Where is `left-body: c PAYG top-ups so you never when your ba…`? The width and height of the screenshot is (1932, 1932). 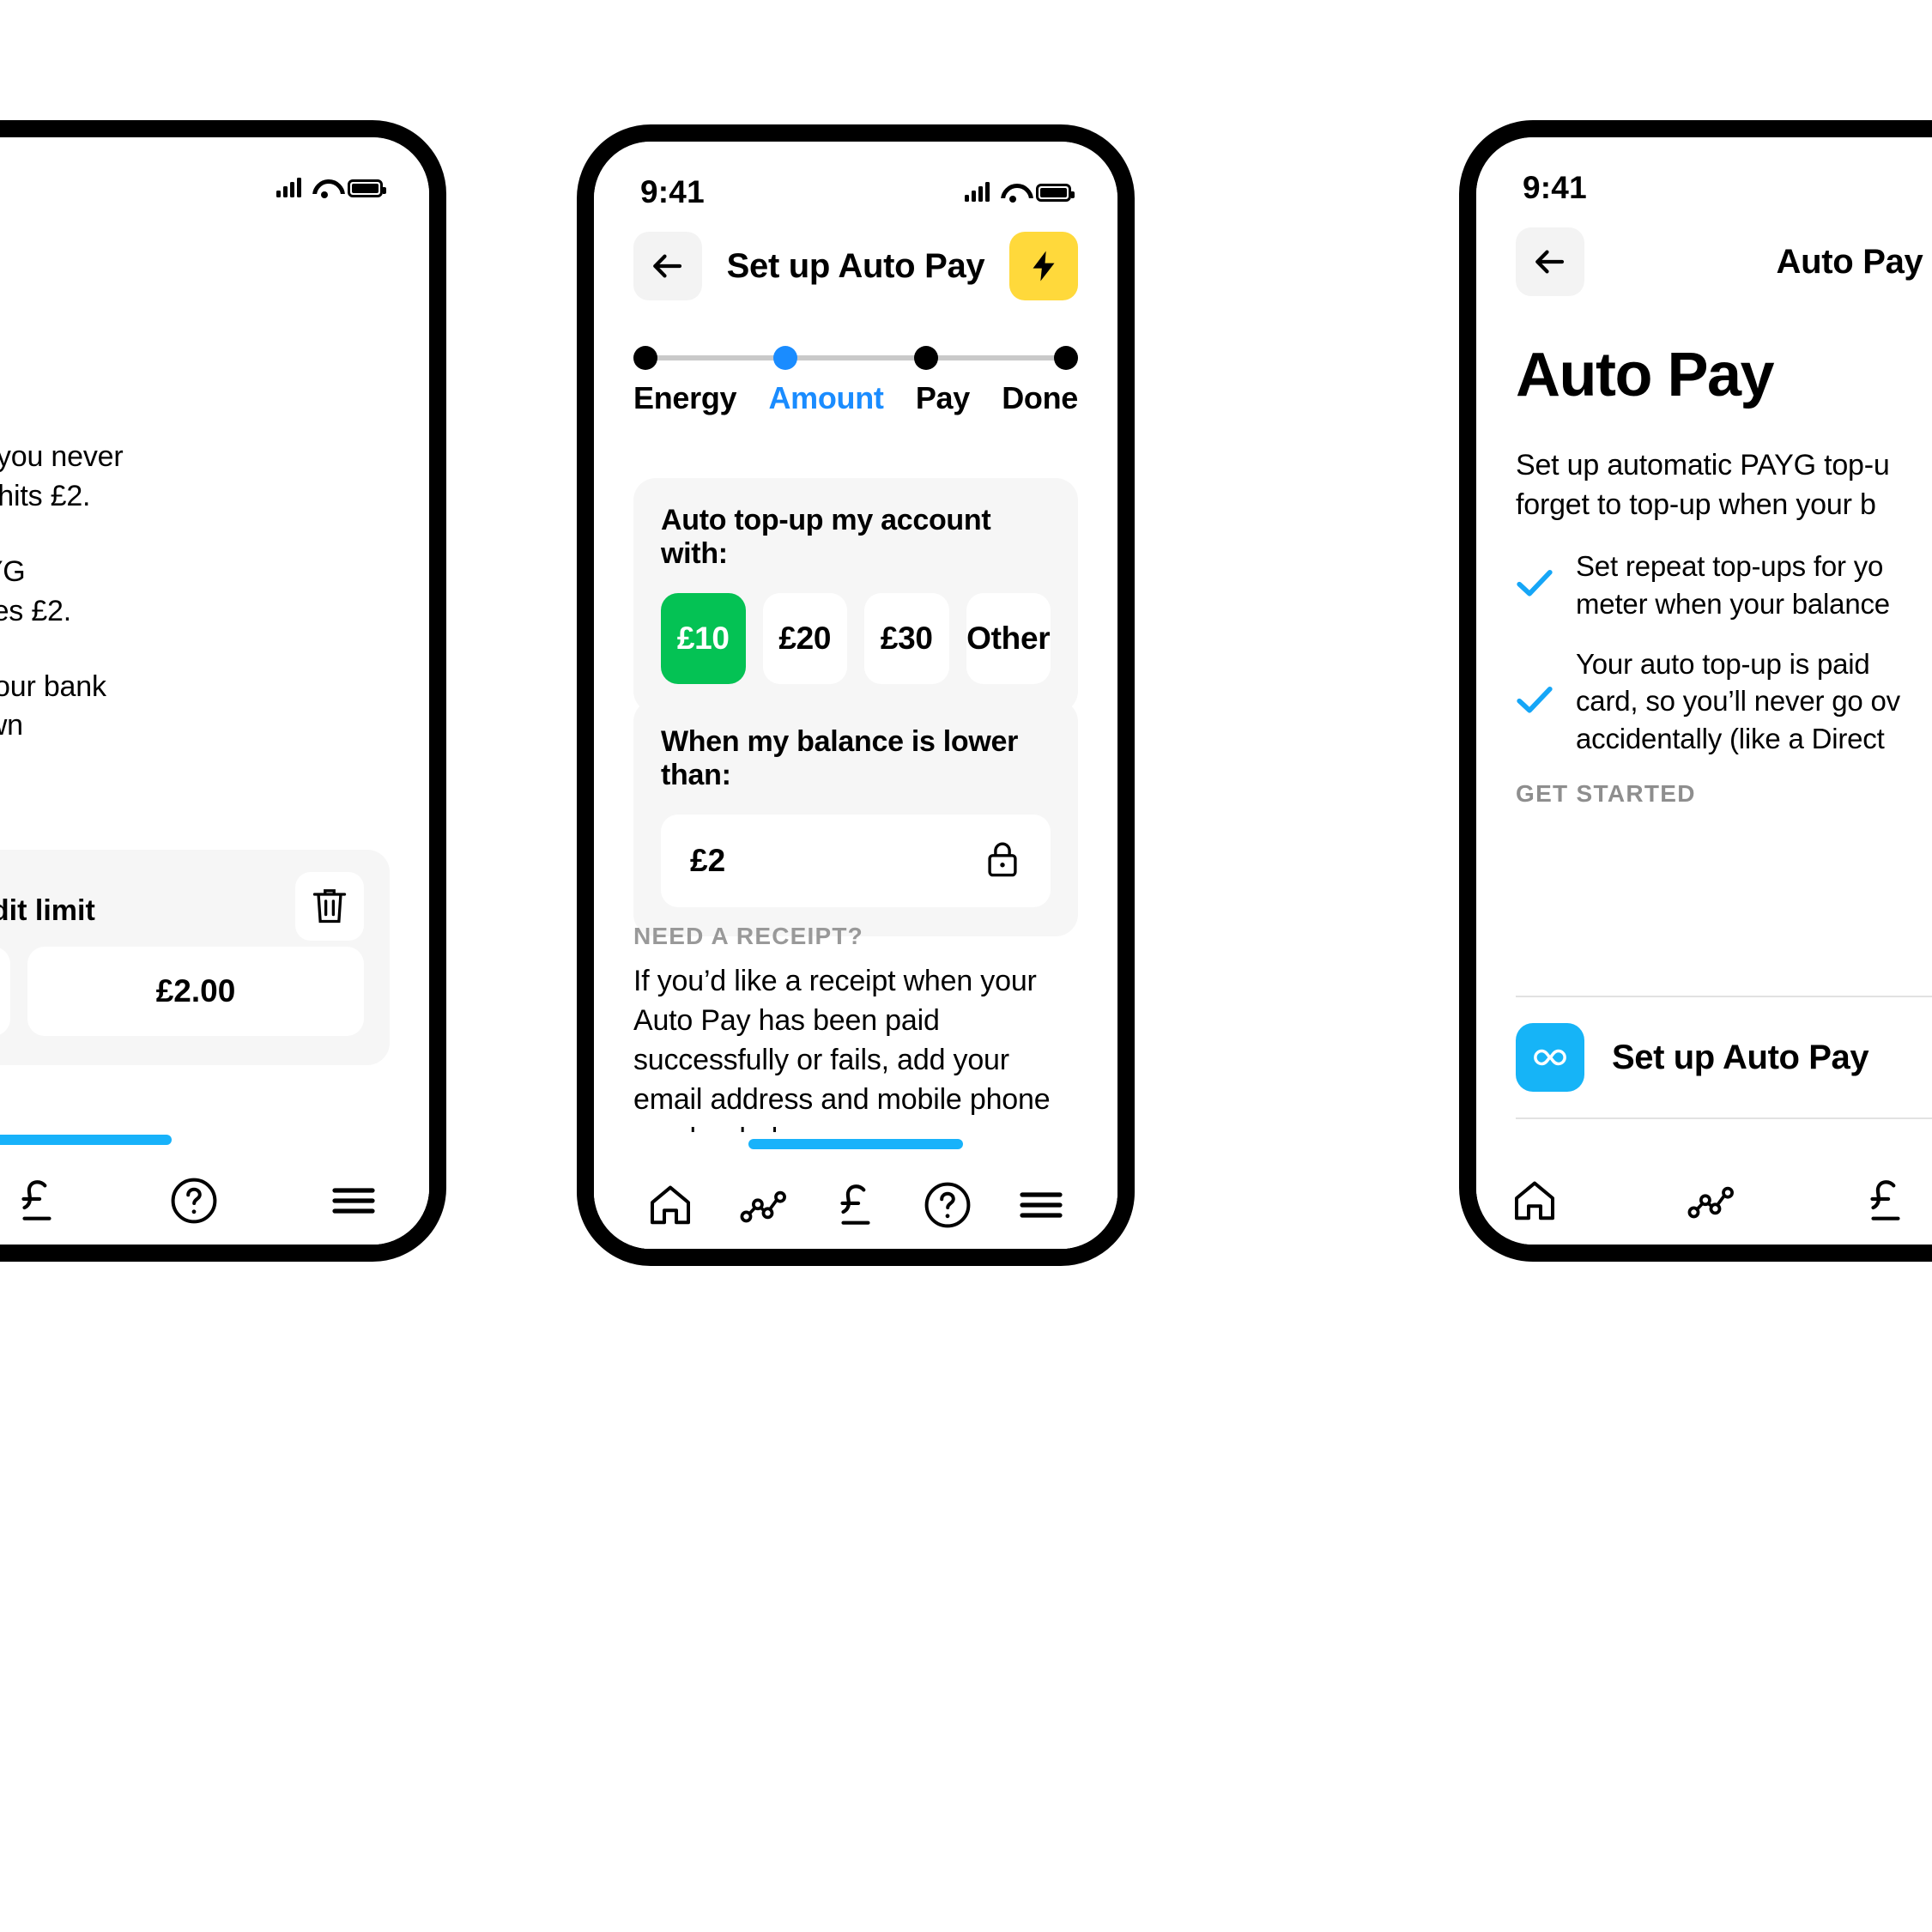
left-body: c PAYG top-ups so you never when your ba… is located at coordinates (195, 612).